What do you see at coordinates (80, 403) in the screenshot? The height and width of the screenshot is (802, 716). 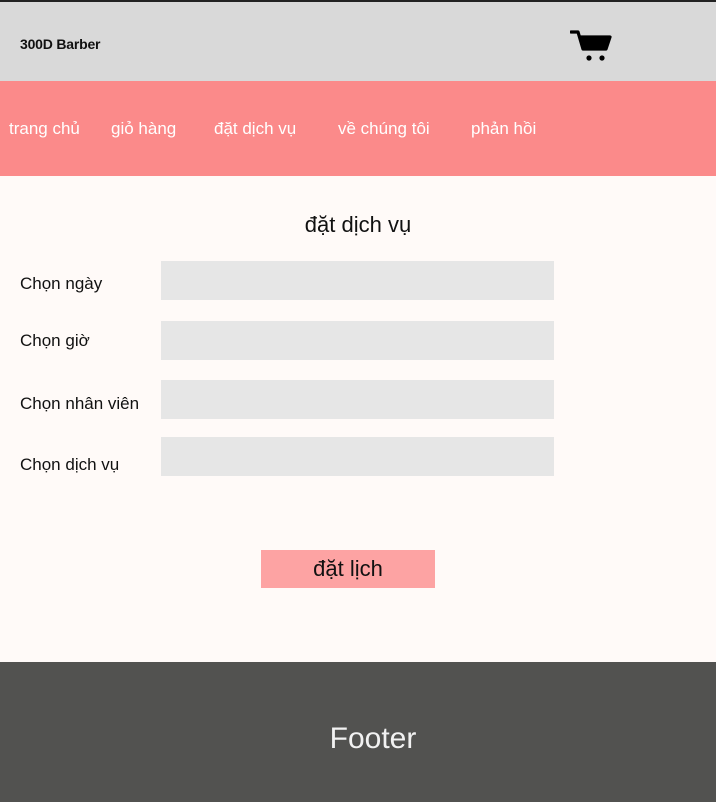 I see `staff-label: Chọn nhân viên` at bounding box center [80, 403].